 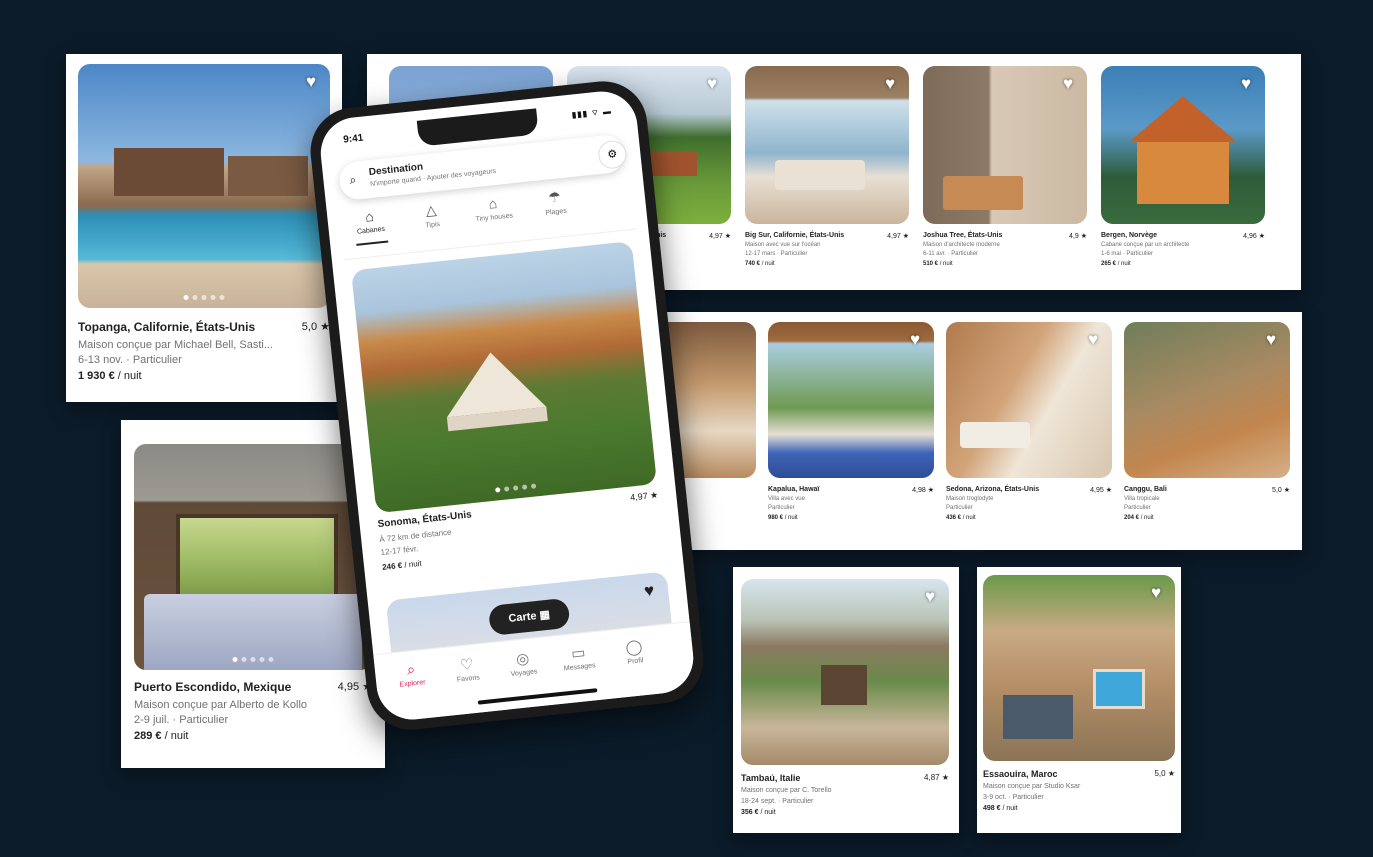 What do you see at coordinates (936, 777) in the screenshot?
I see `listing-rating: 4,87 ★` at bounding box center [936, 777].